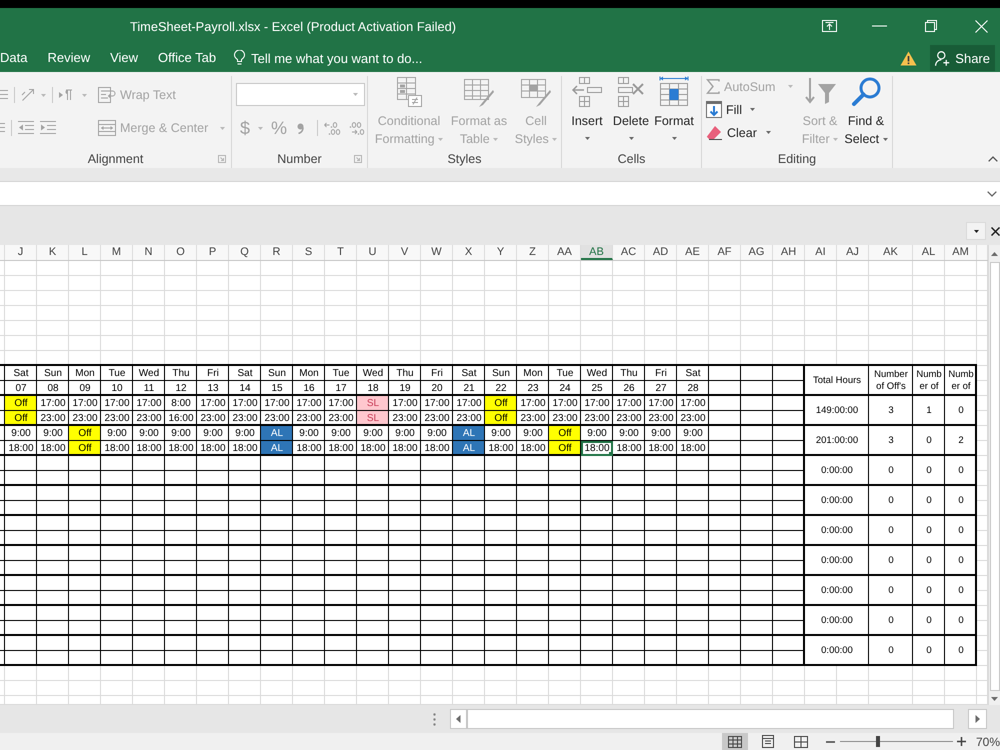 The width and height of the screenshot is (1000, 750). I want to click on minimize-icon, so click(879, 26).